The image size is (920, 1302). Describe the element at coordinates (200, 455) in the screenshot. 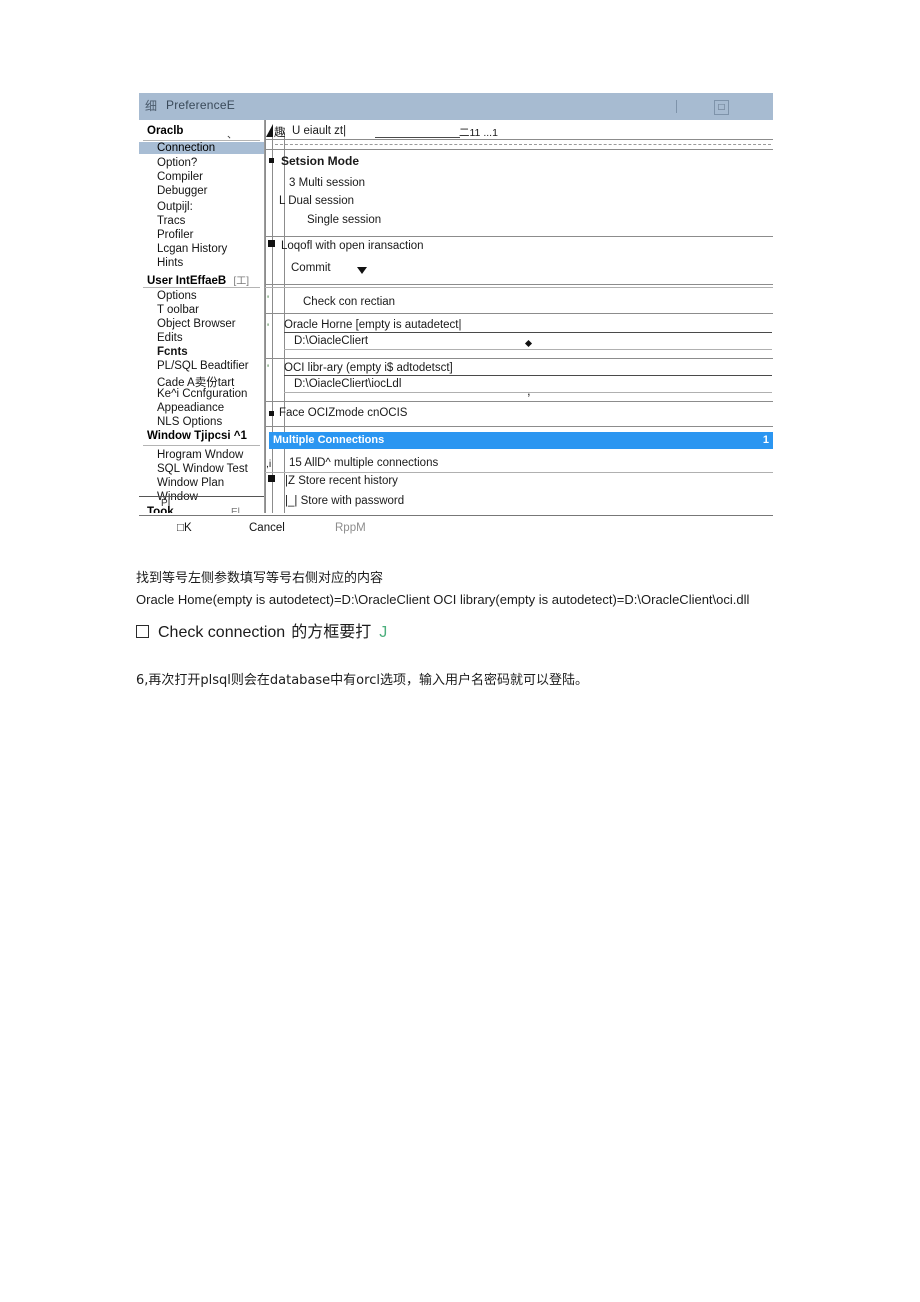

I see `tree-item-program-window: Hrogram Wndow` at that location.